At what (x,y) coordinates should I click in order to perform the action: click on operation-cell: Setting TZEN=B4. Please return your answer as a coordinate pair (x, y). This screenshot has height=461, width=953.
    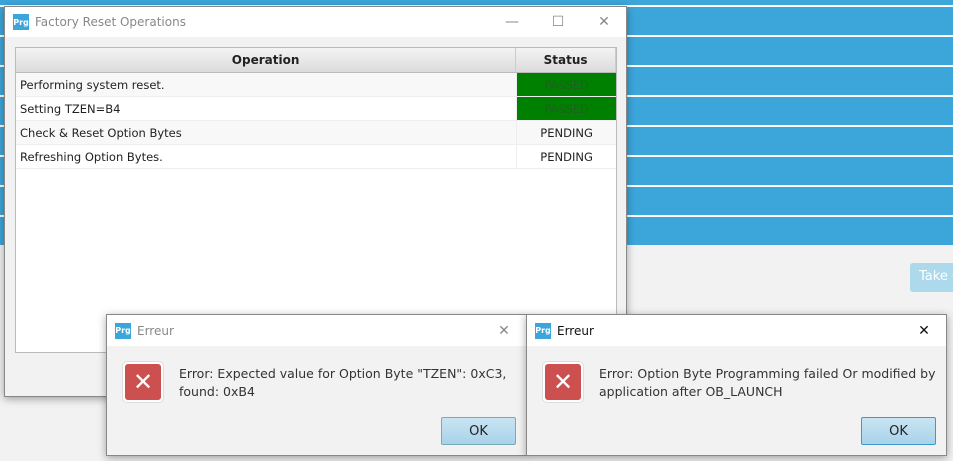
    Looking at the image, I should click on (70, 108).